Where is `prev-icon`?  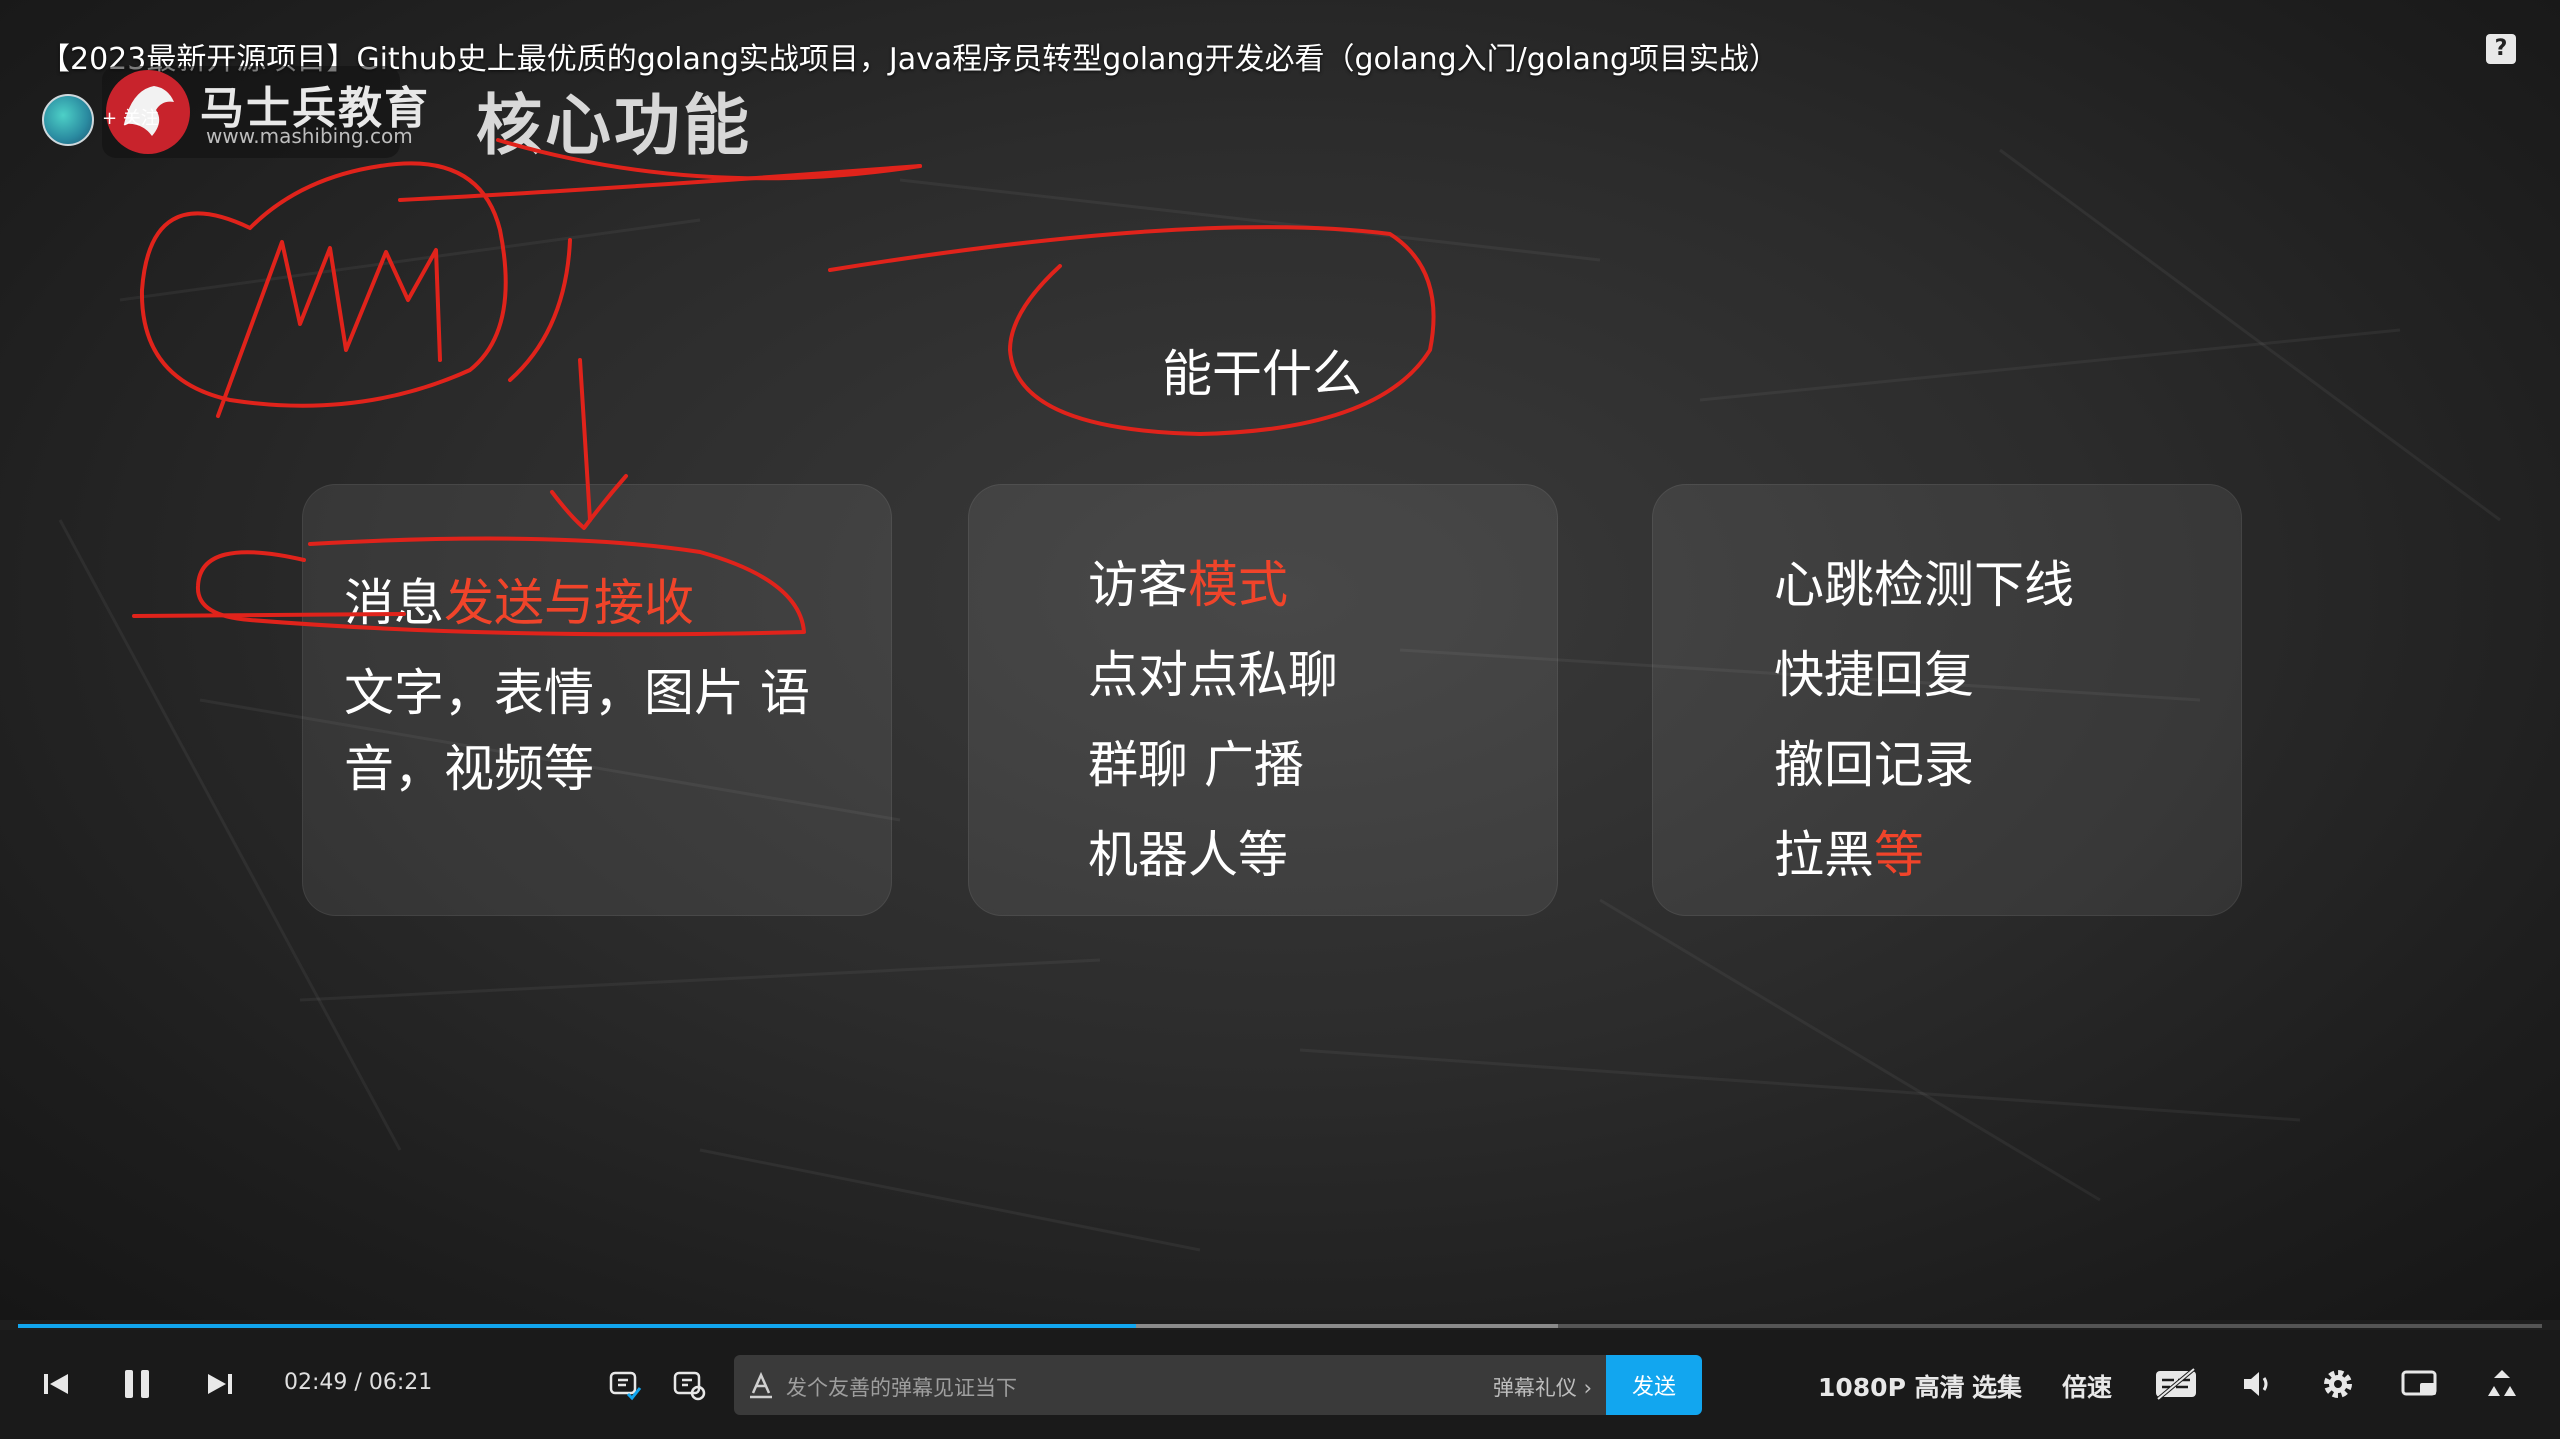 prev-icon is located at coordinates (56, 1384).